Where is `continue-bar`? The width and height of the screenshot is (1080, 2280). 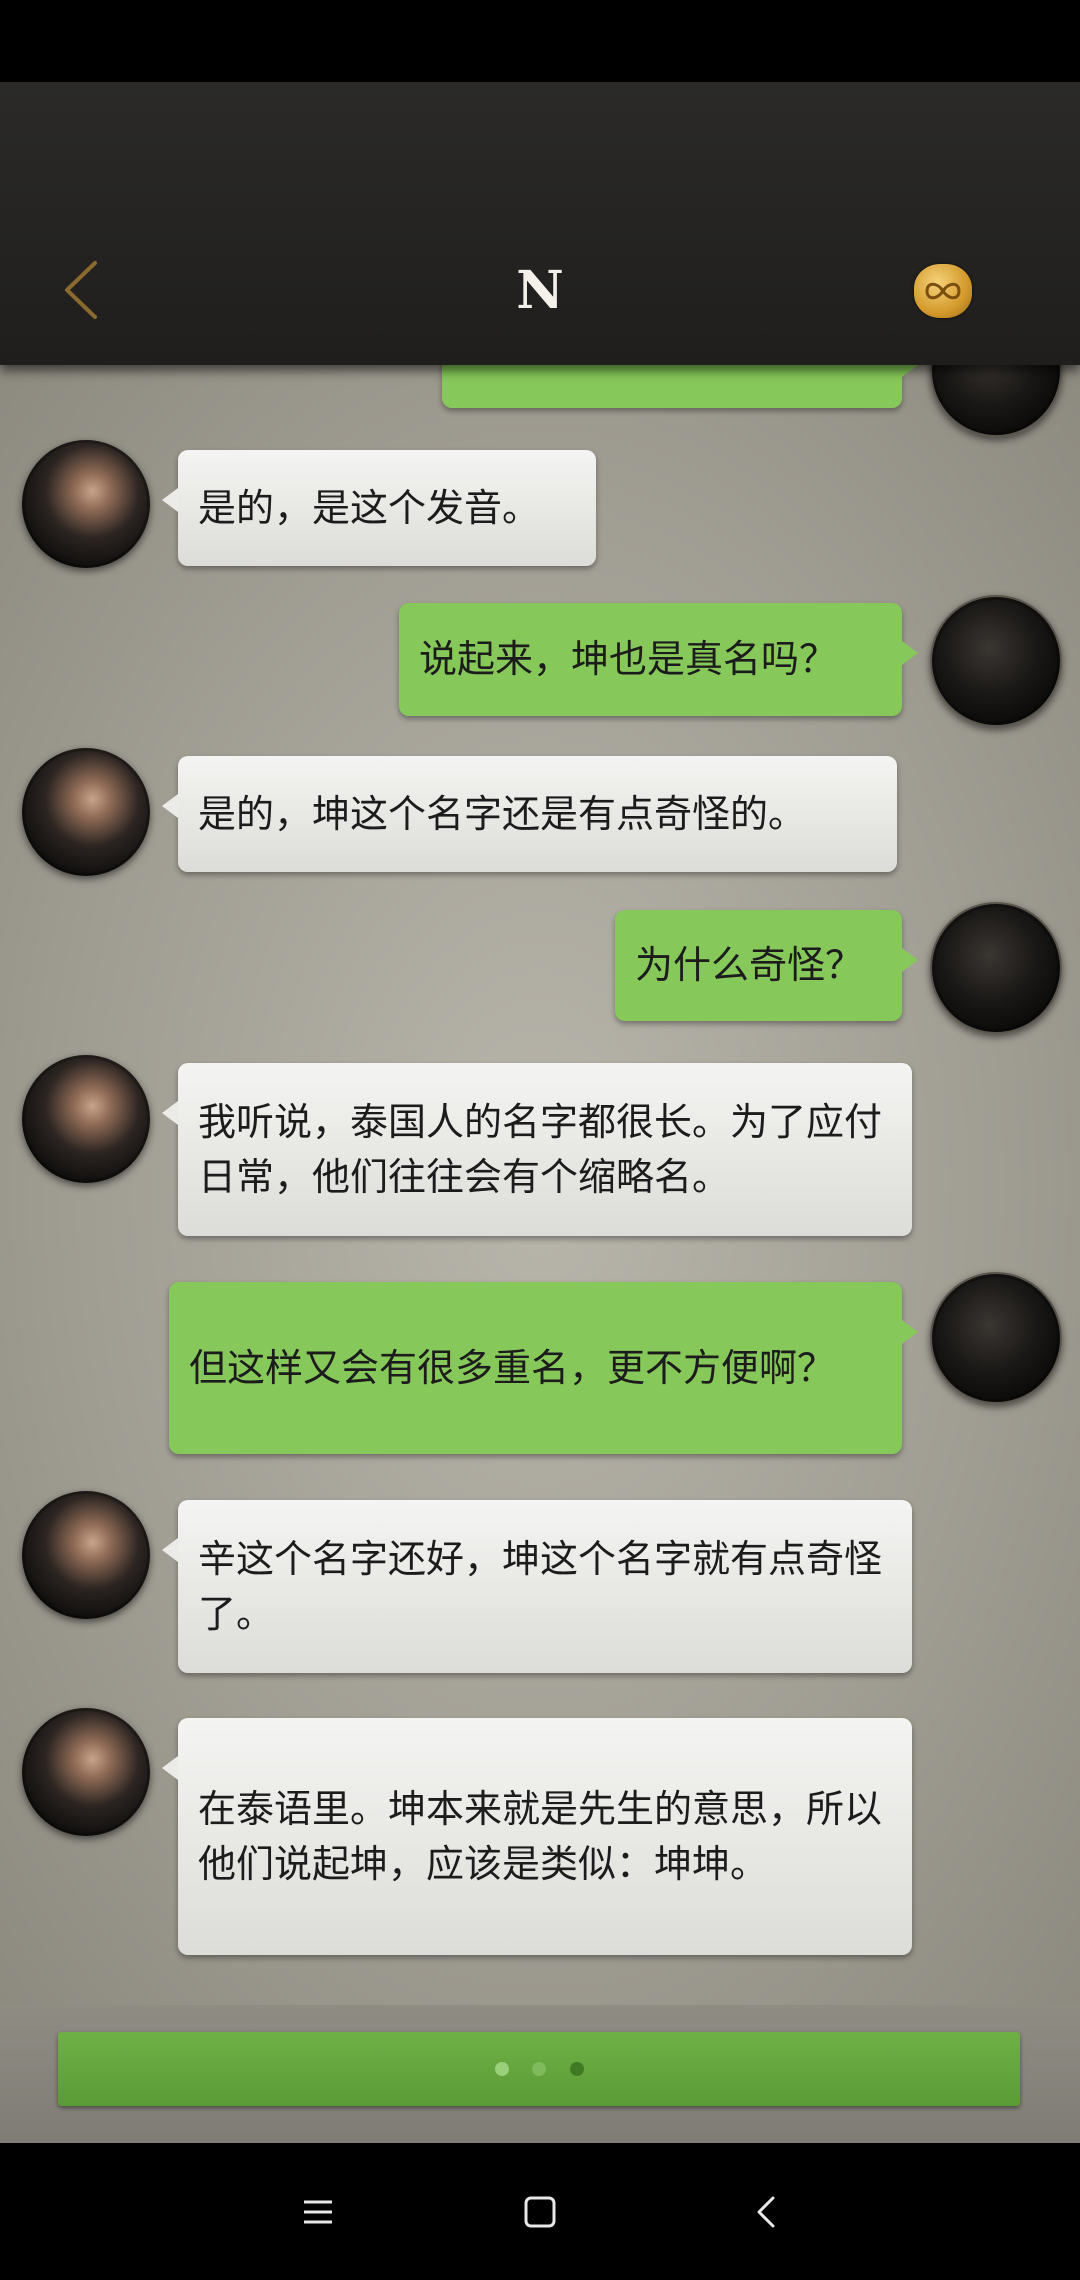
continue-bar is located at coordinates (539, 2069).